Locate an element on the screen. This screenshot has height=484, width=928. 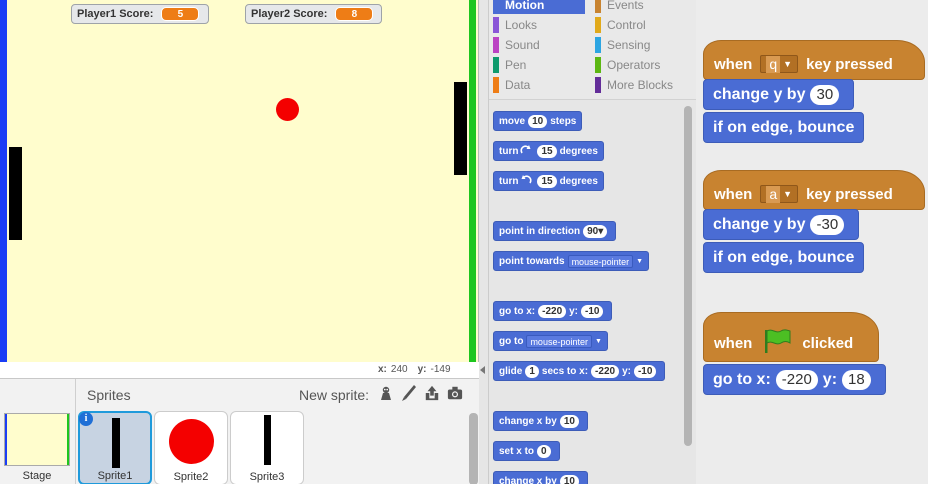
block-input: -30 is located at coordinates (827, 224).